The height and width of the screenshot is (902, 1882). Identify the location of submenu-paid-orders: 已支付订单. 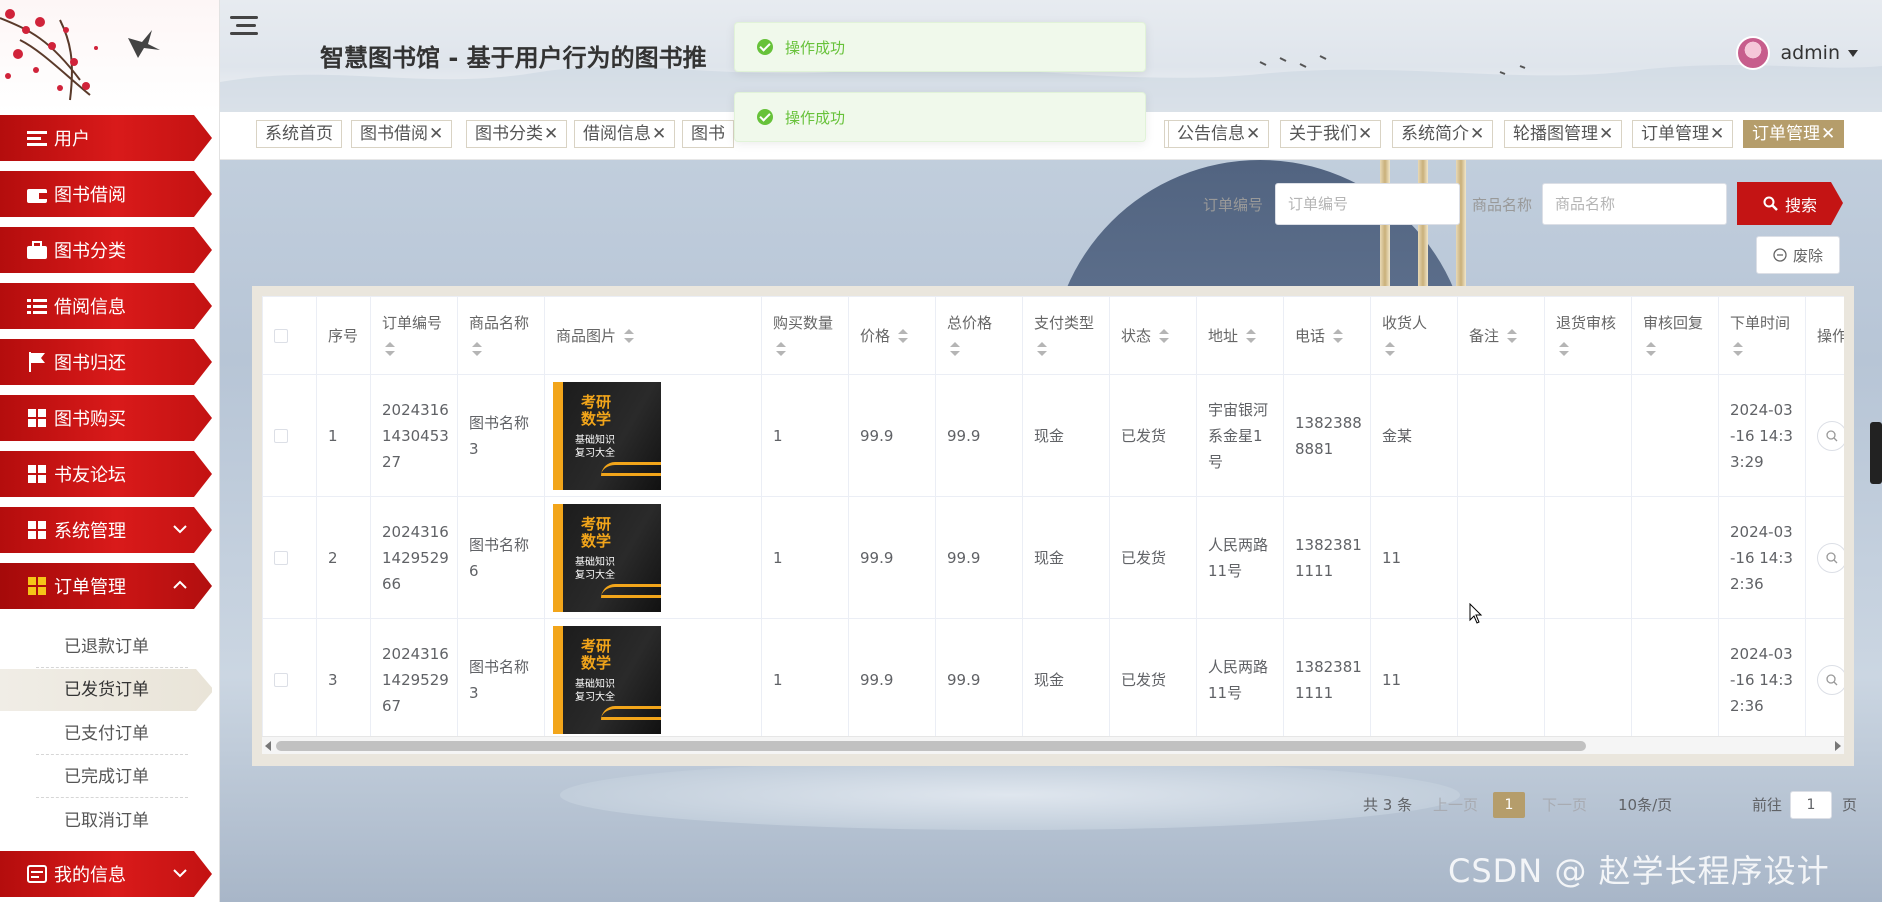
(106, 734).